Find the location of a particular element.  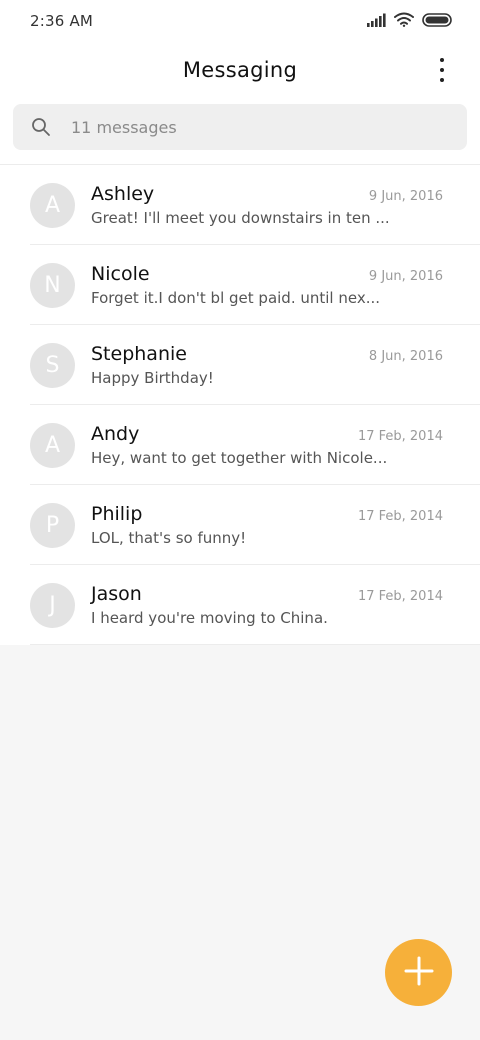

conversation-header: Andy 17 Feb, 2014 is located at coordinates (267, 434).